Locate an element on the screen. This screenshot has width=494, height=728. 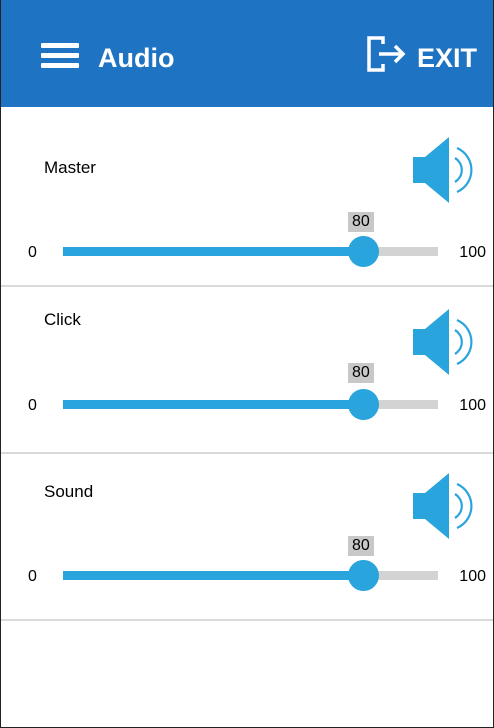
page-title: Audio is located at coordinates (136, 58).